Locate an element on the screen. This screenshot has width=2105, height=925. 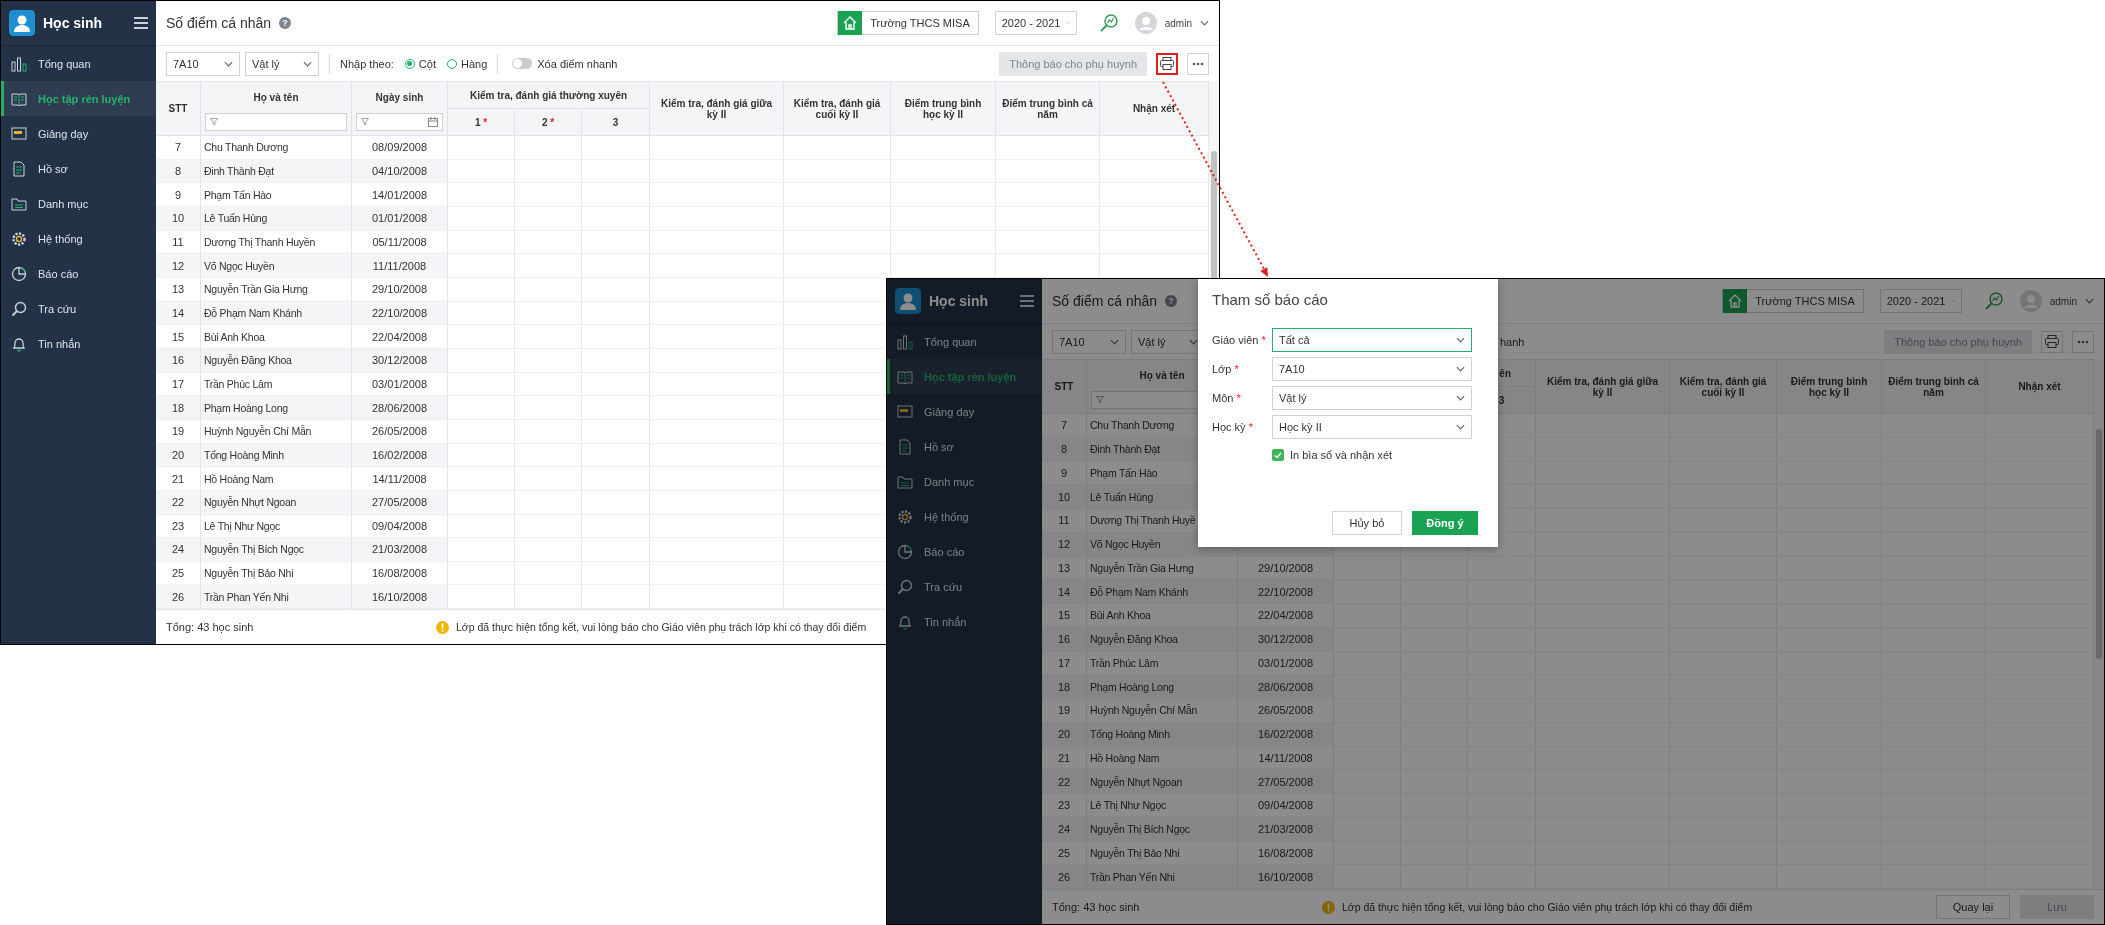
scrollbar is located at coordinates (2099, 544).